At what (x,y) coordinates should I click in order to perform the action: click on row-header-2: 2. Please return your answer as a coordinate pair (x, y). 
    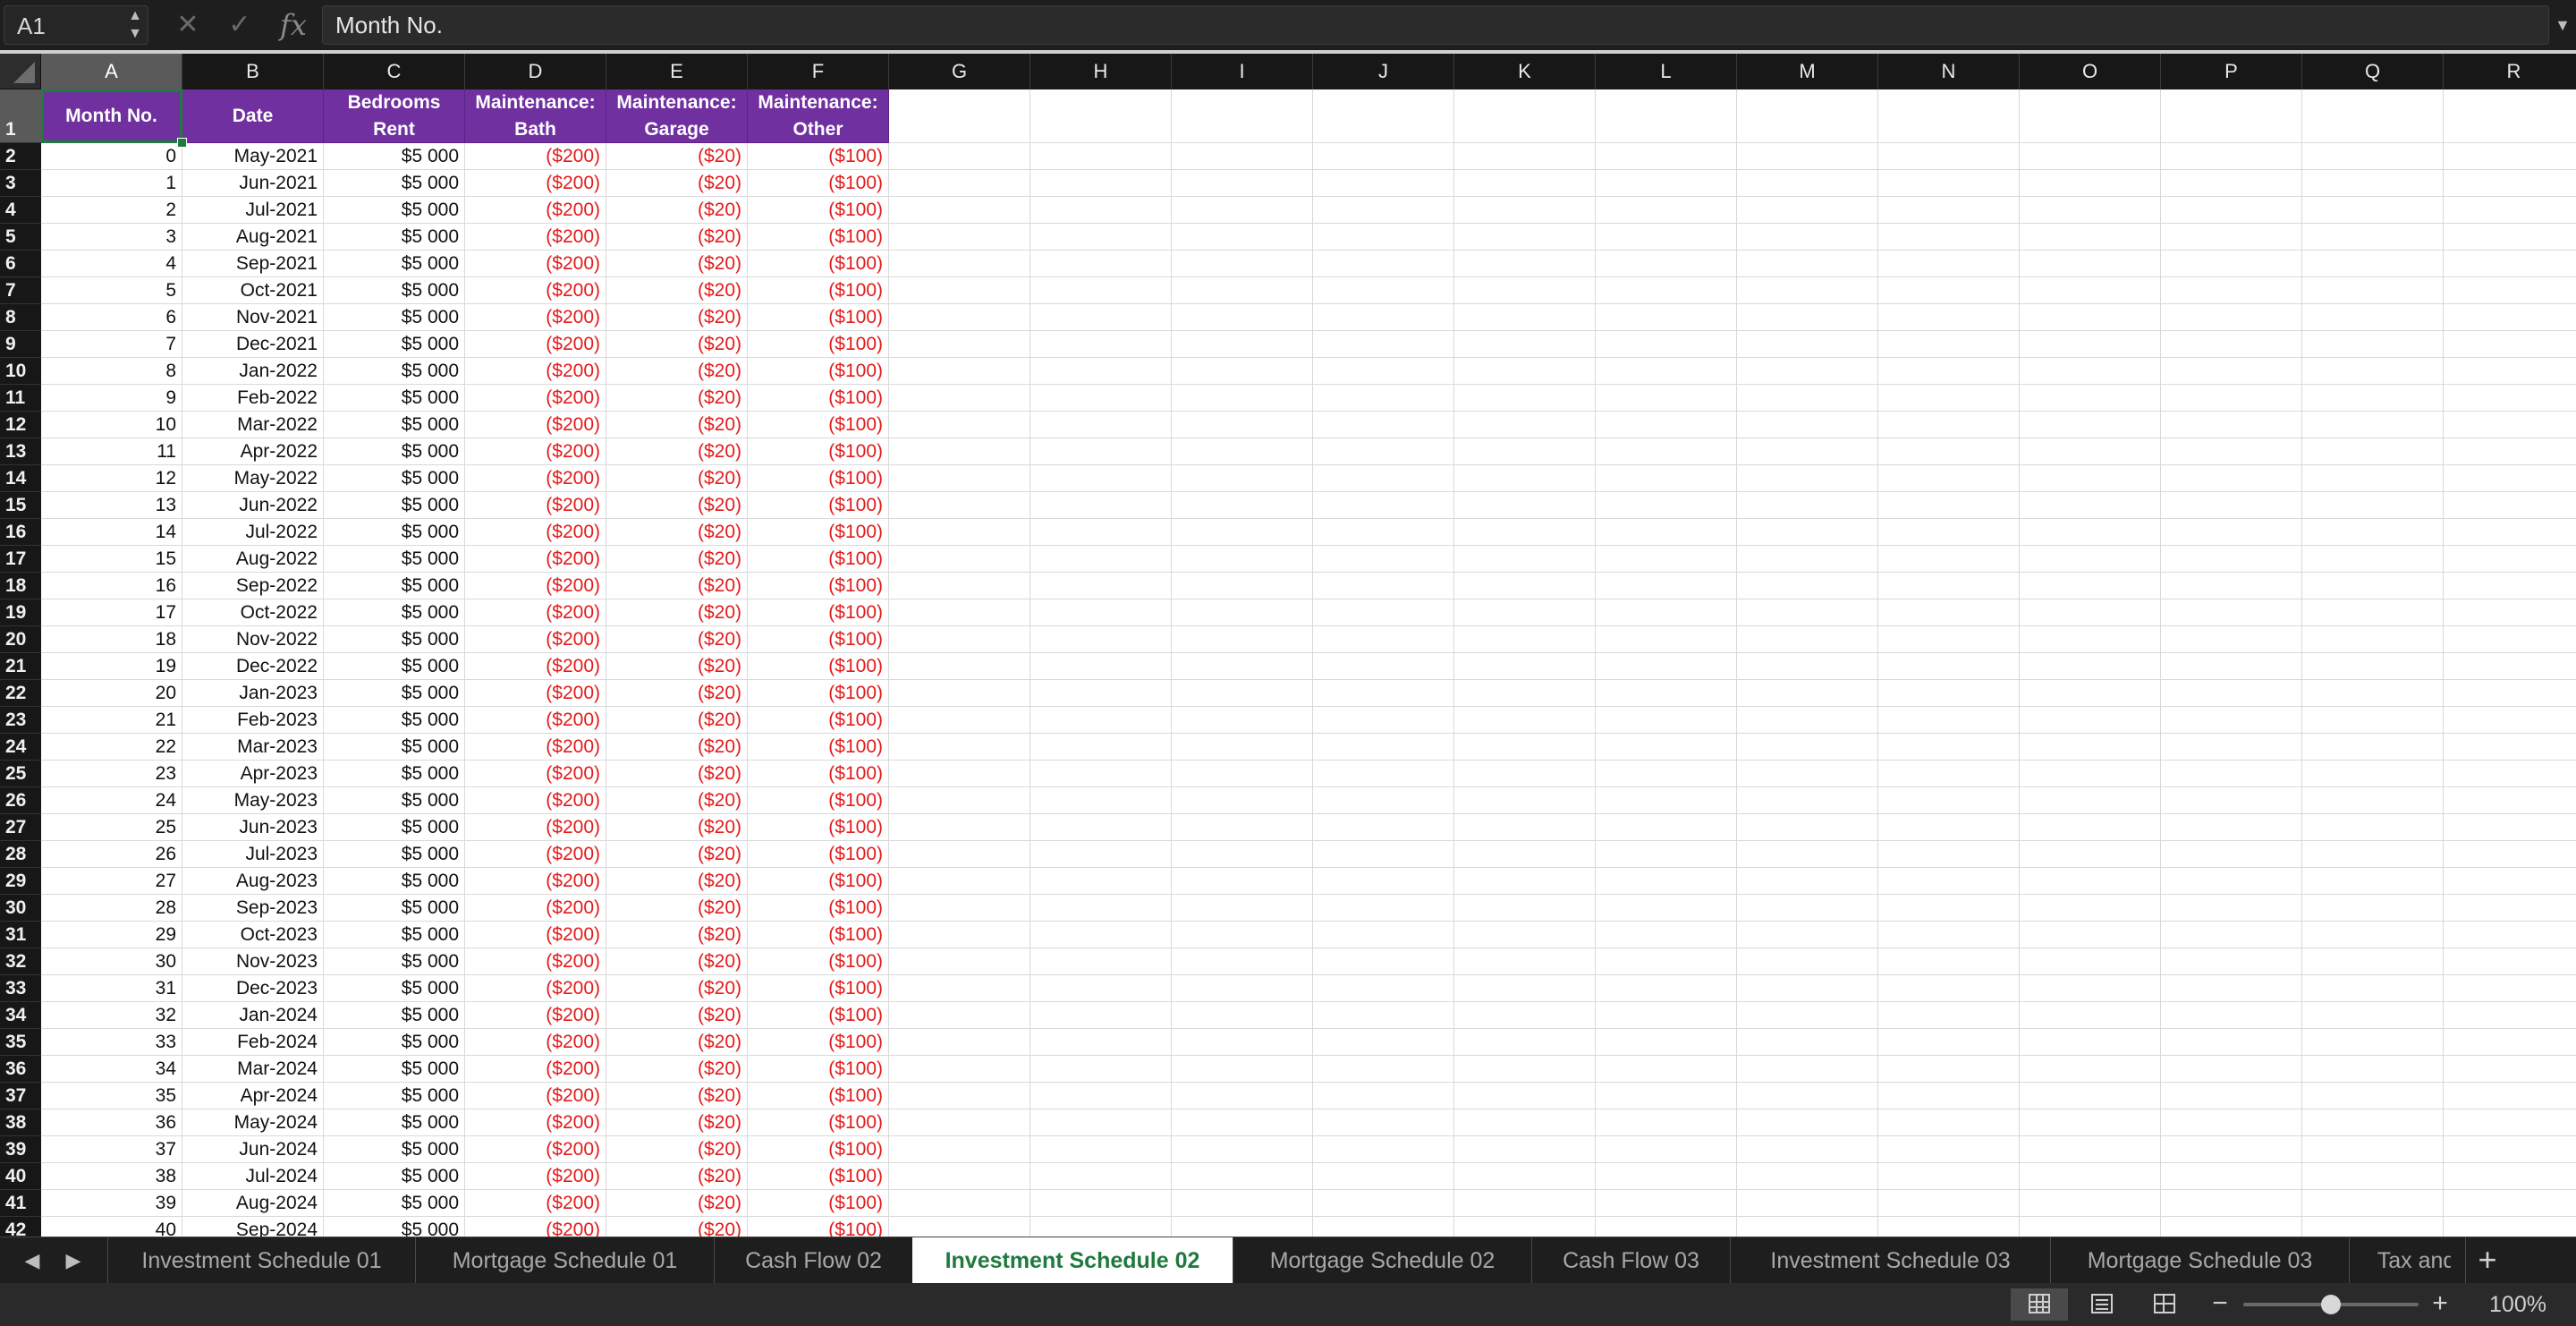
    Looking at the image, I should click on (20, 156).